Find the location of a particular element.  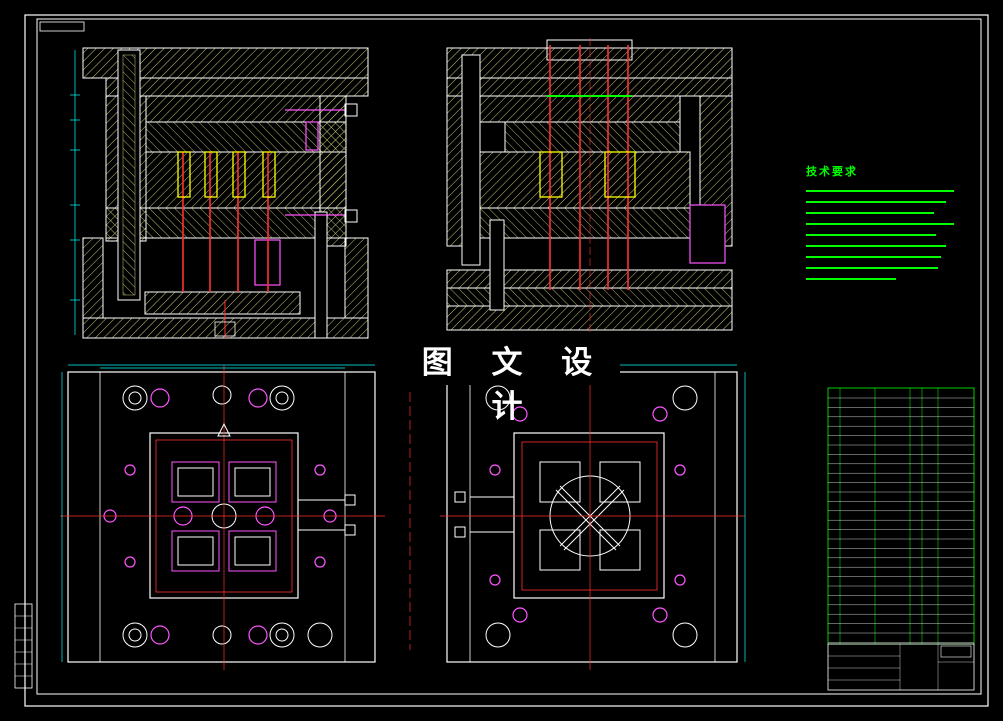

technical-requirements-notes is located at coordinates (886, 234).